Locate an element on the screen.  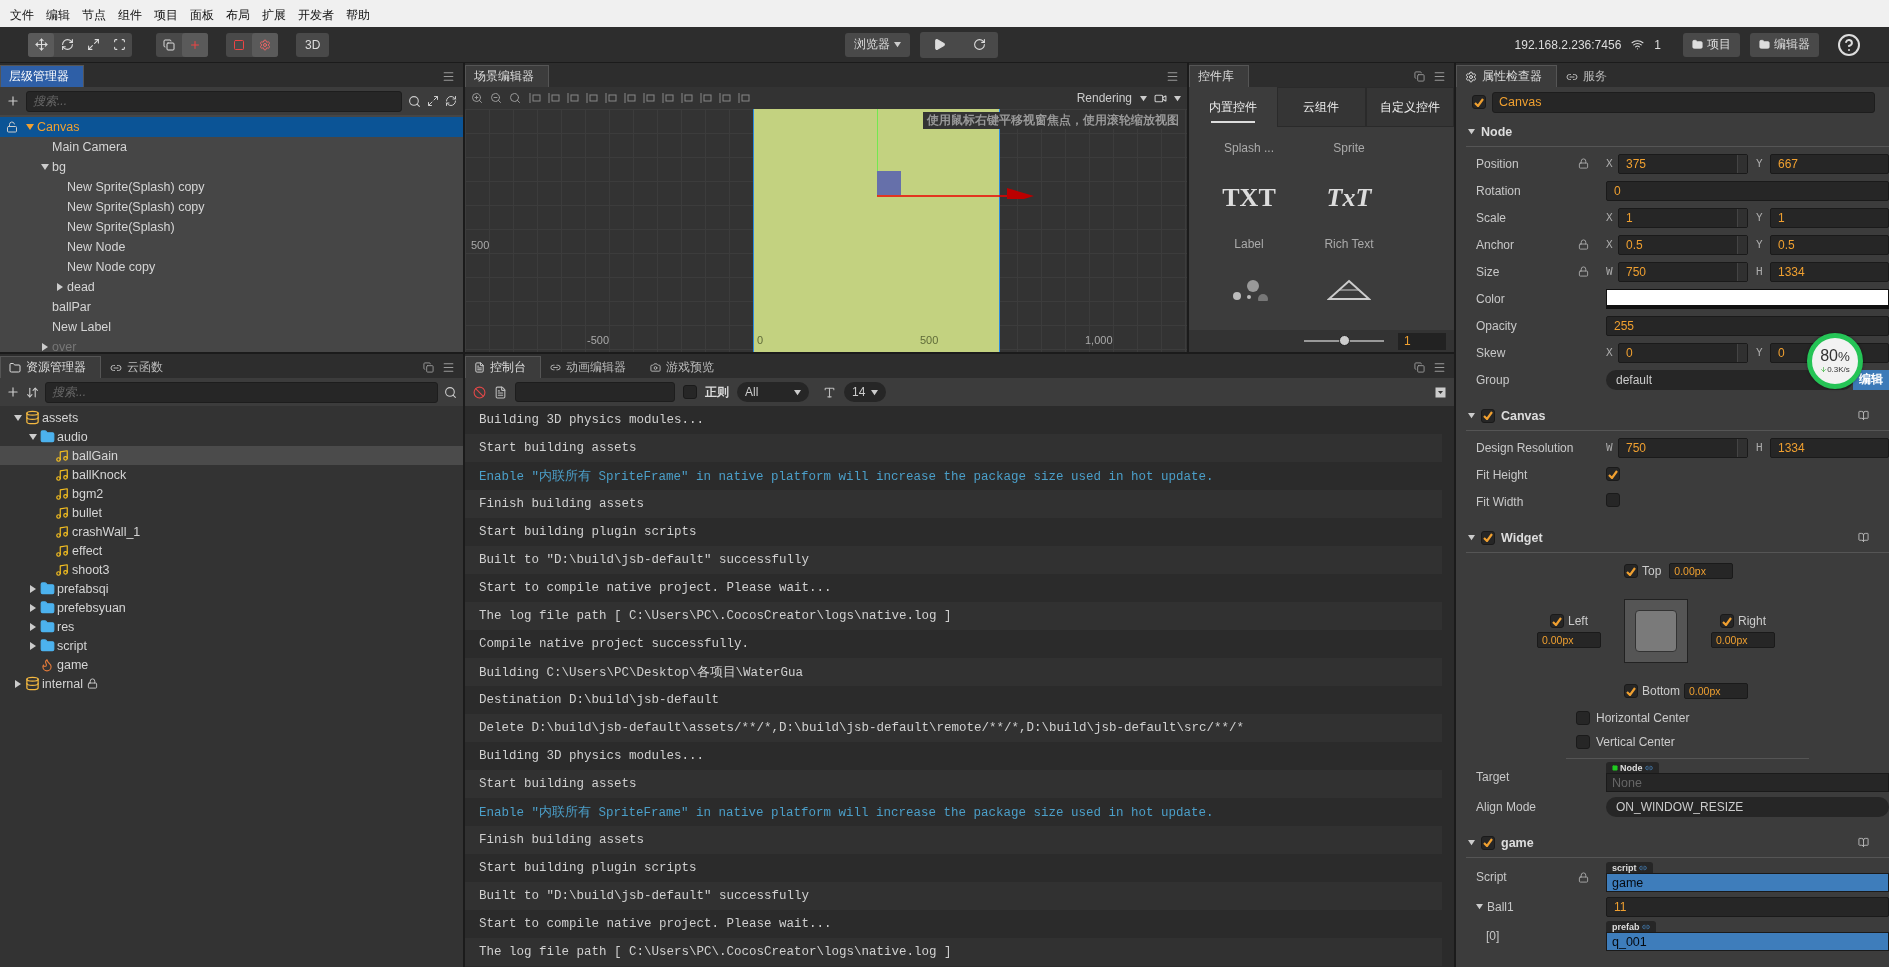
number-field: 375 is located at coordinates (1683, 163).